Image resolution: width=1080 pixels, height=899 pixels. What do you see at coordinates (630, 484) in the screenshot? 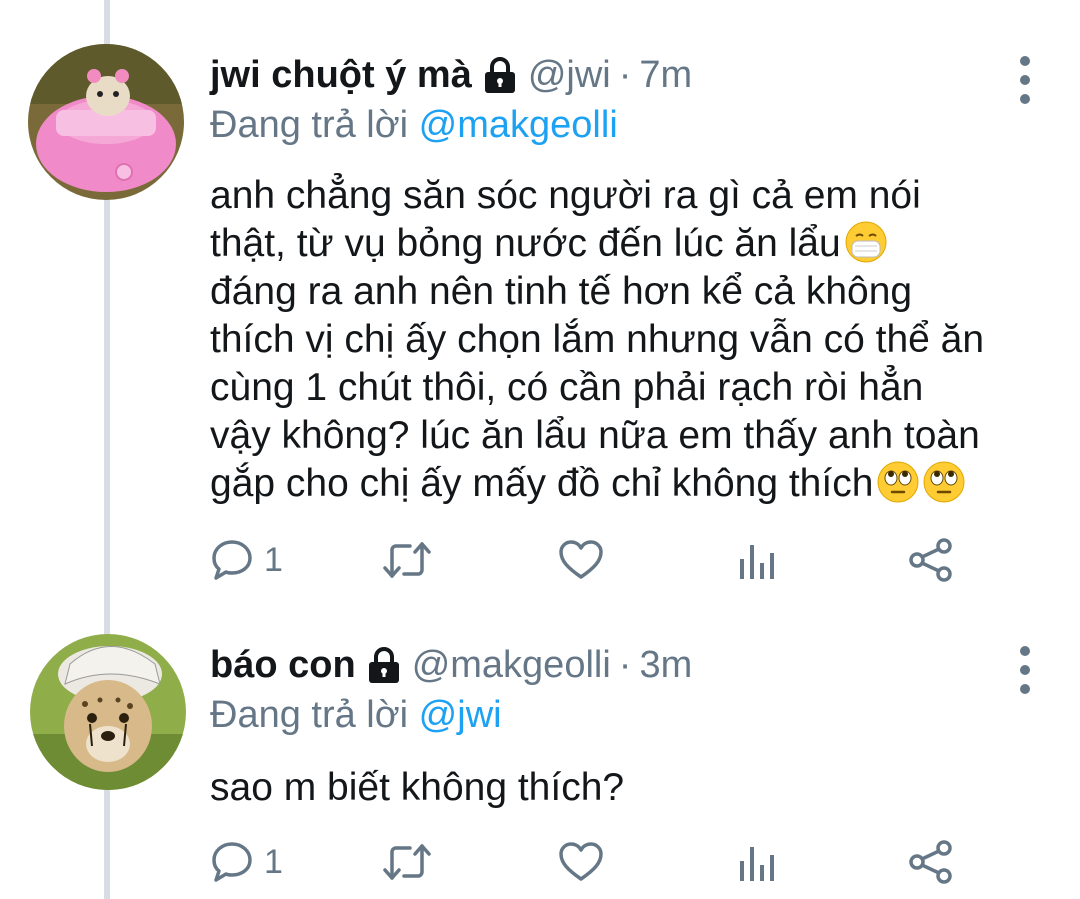
I see `tweet-text-line: gắp cho chị ấy mấy đồ chỉ không thích` at bounding box center [630, 484].